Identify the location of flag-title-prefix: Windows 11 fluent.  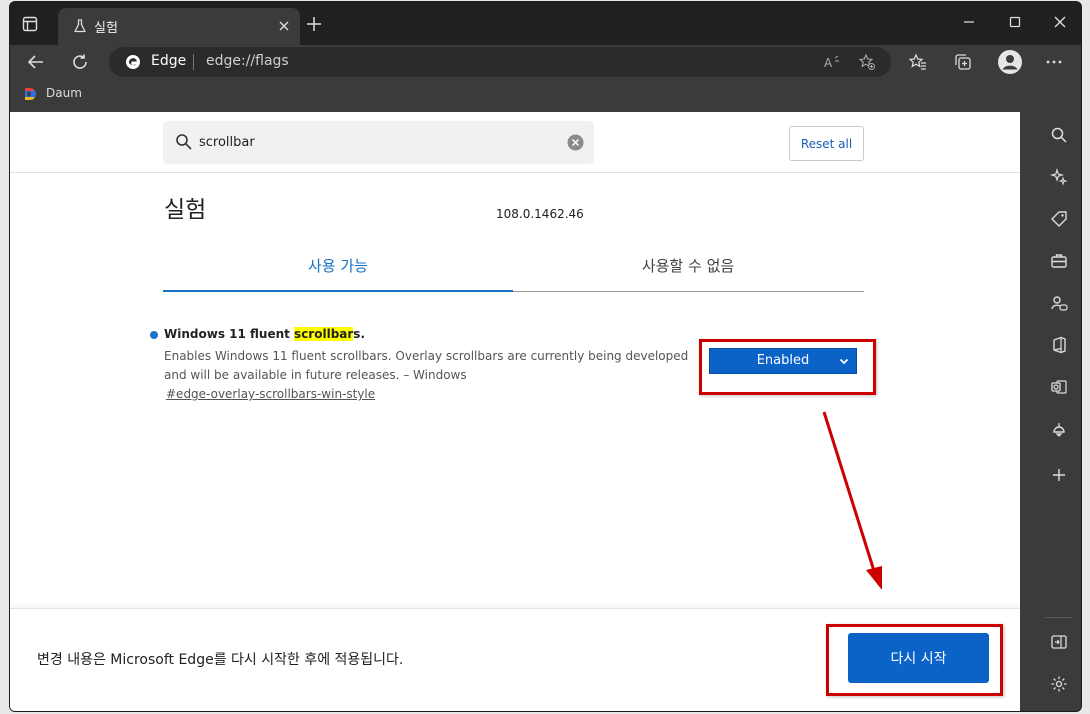
(229, 334).